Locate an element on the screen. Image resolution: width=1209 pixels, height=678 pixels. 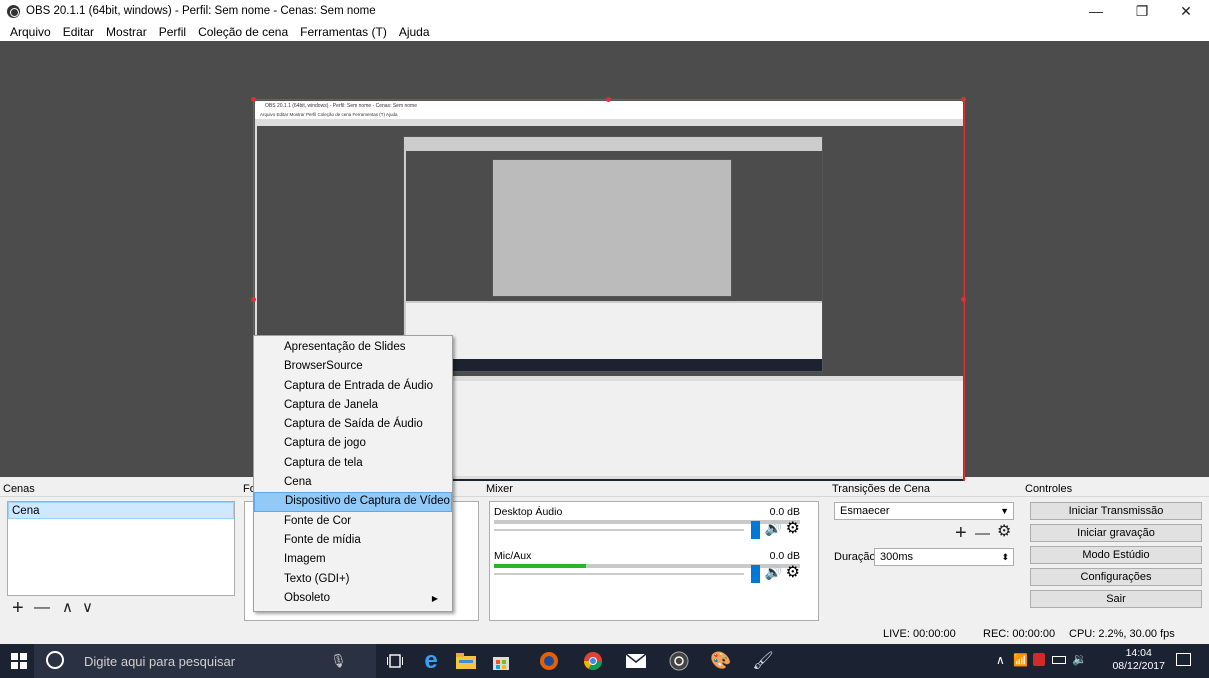
menu-ferramentas: Ferramentas (T) is located at coordinates (343, 32).